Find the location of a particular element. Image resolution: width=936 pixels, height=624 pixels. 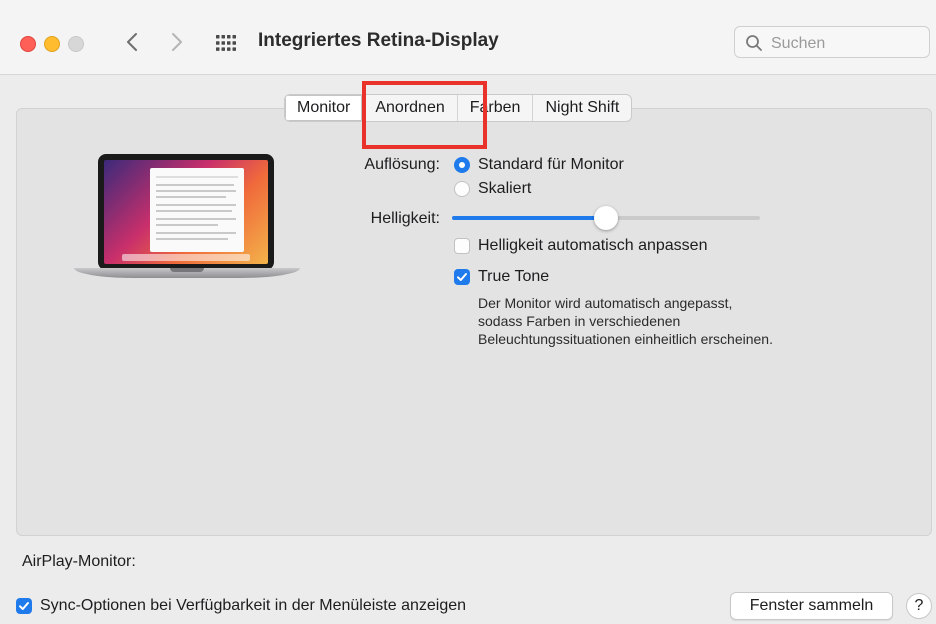

laptop-illustration is located at coordinates (187, 221).